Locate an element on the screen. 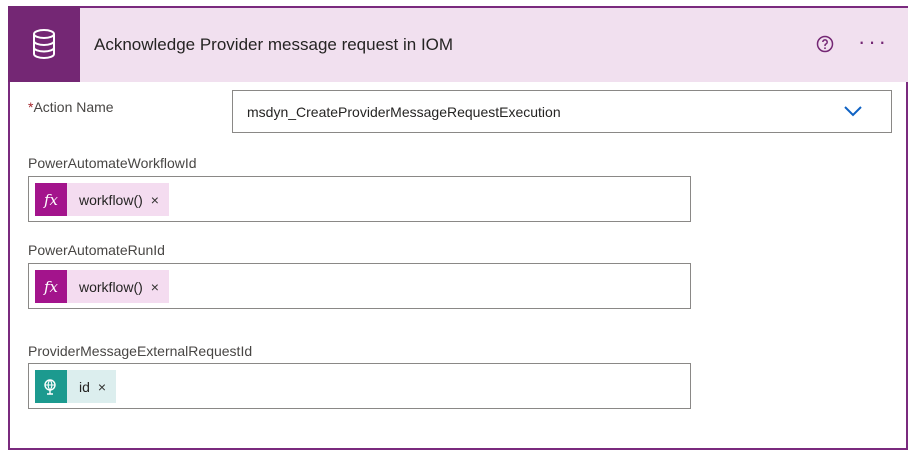 Image resolution: width=919 pixels, height=463 pixels. action-name-label-text: Action Name is located at coordinates (73, 107).